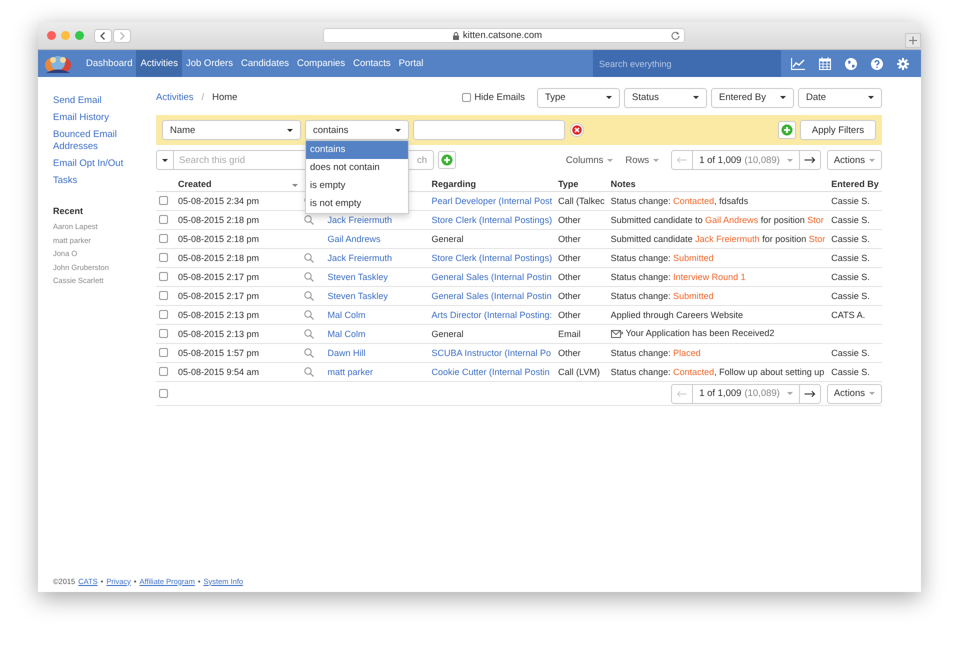 The width and height of the screenshot is (960, 648). Describe the element at coordinates (700, 333) in the screenshot. I see `notes-cell: Your Application has been Received2` at that location.